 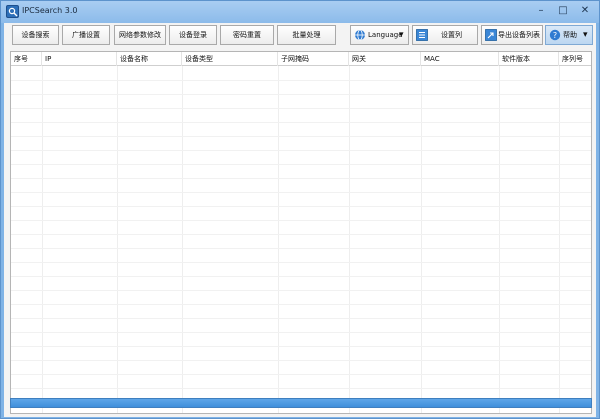 I want to click on window-title: IPCSearch 3.0, so click(x=50, y=10).